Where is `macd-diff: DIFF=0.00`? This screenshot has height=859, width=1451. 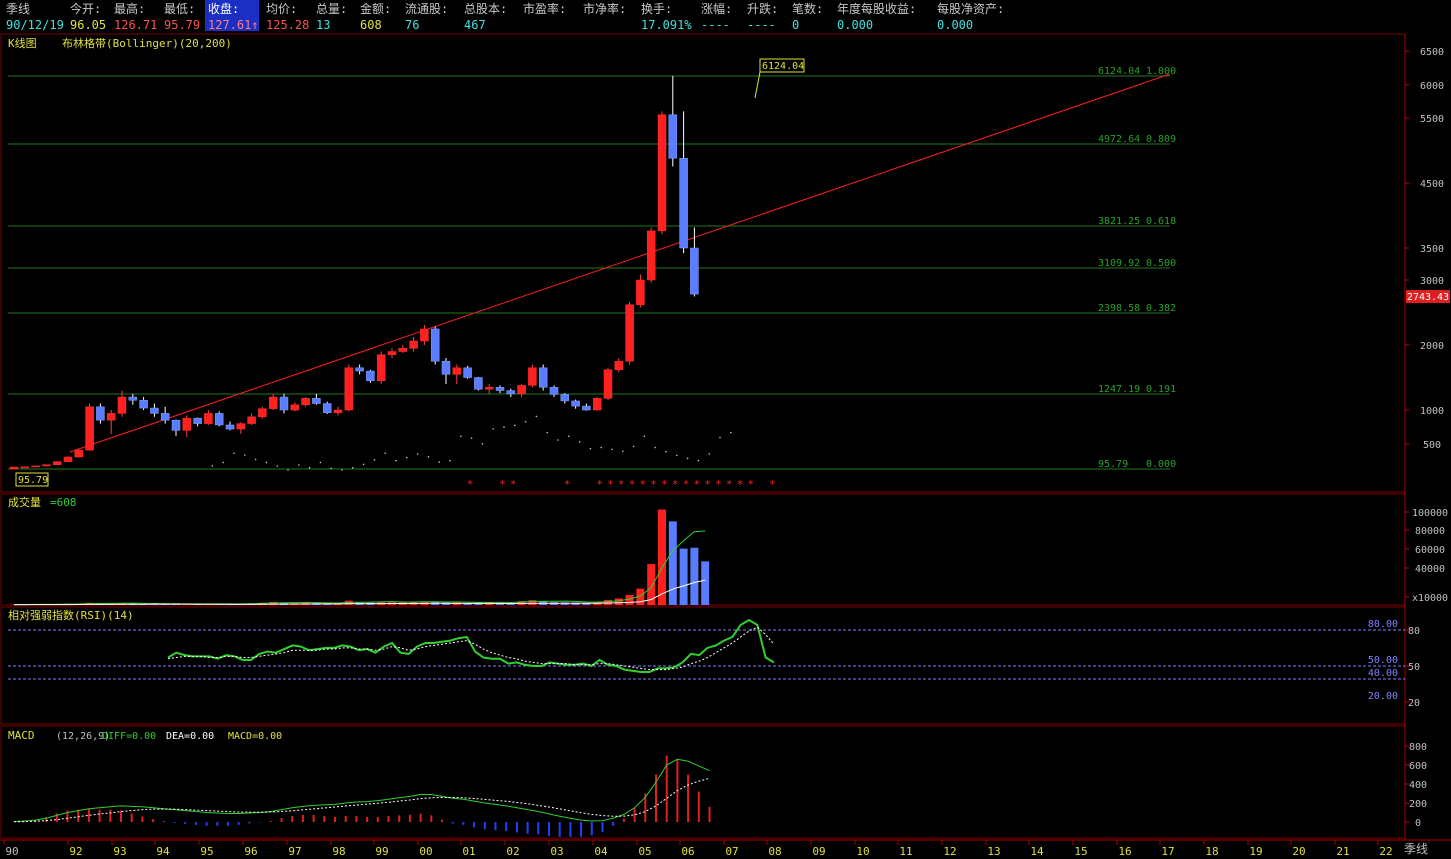 macd-diff: DIFF=0.00 is located at coordinates (129, 736).